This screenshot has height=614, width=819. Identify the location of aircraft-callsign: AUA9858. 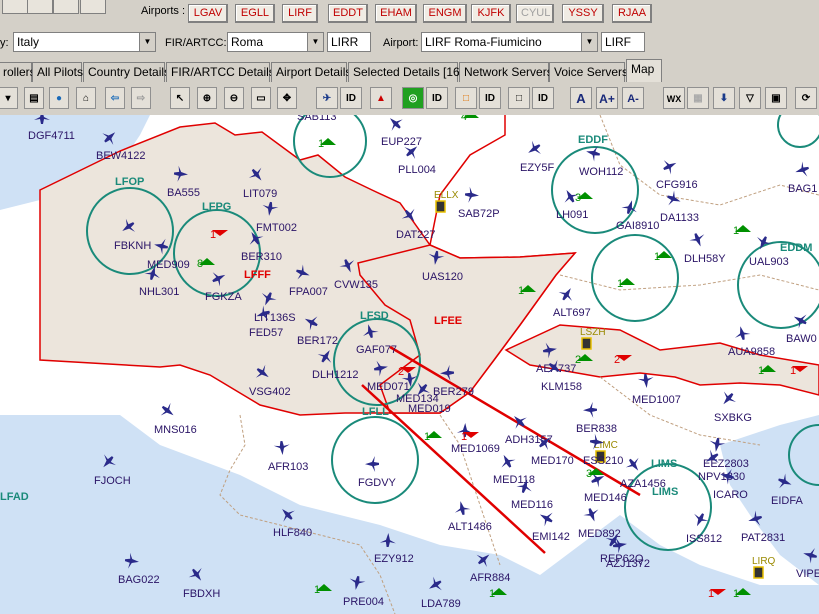
(751, 352).